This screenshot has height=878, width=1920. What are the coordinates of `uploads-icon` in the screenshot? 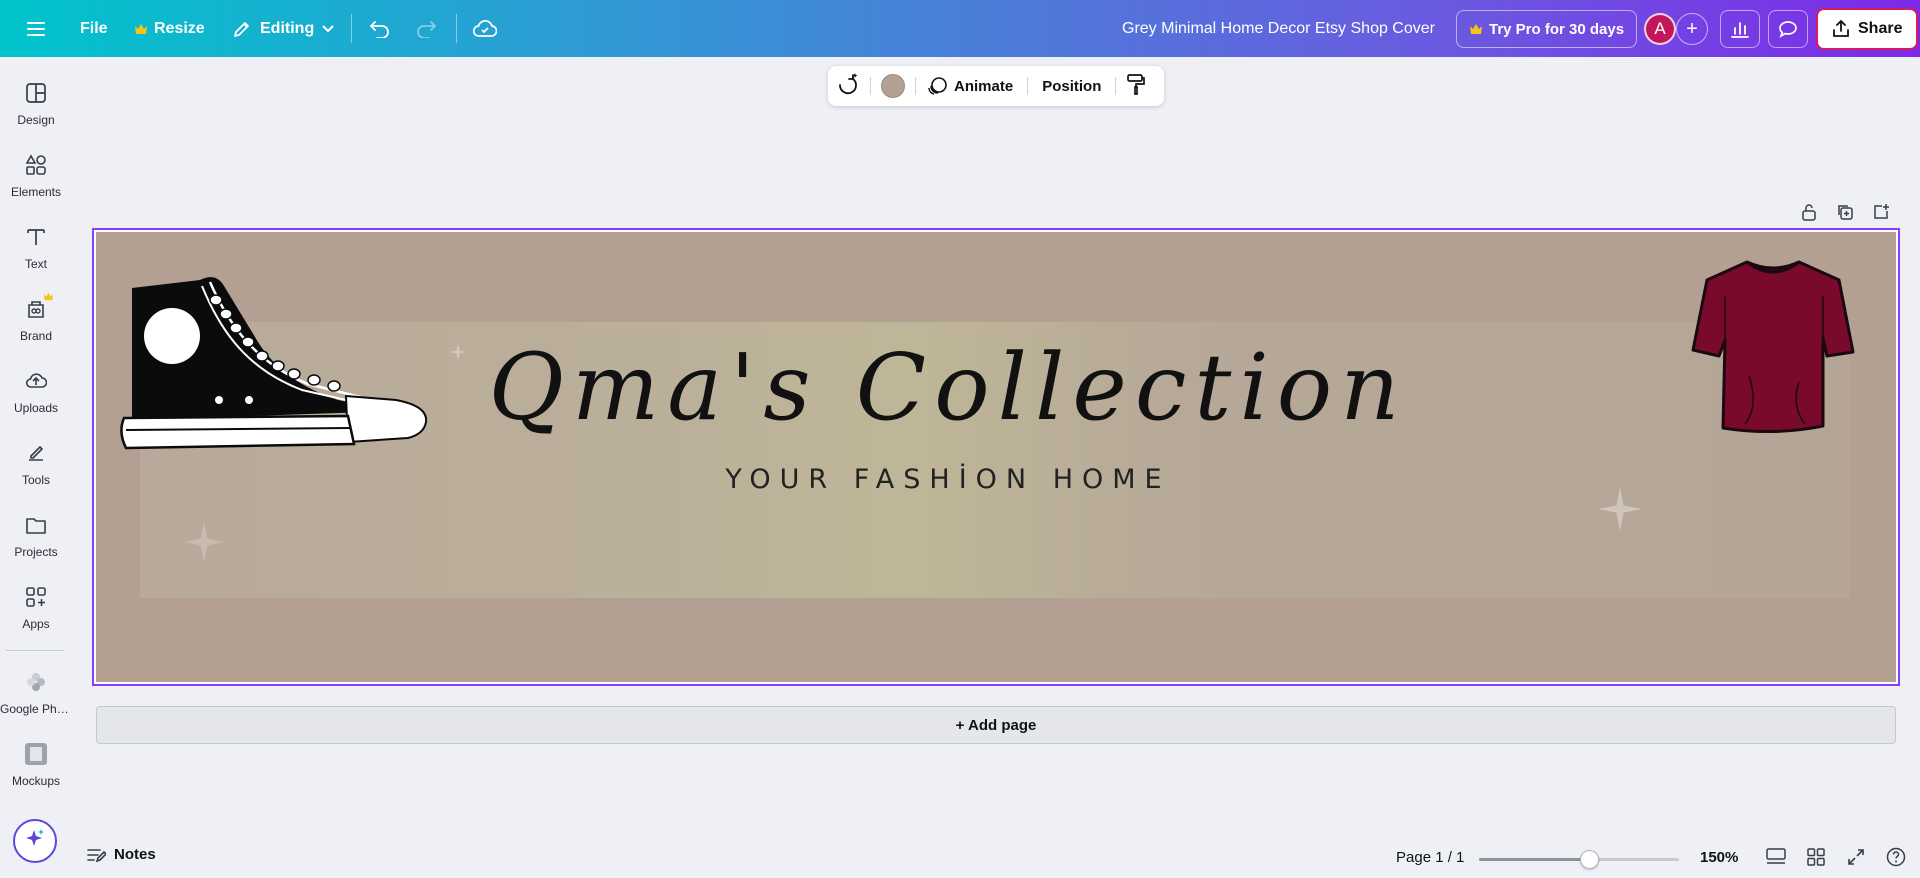 It's located at (36, 381).